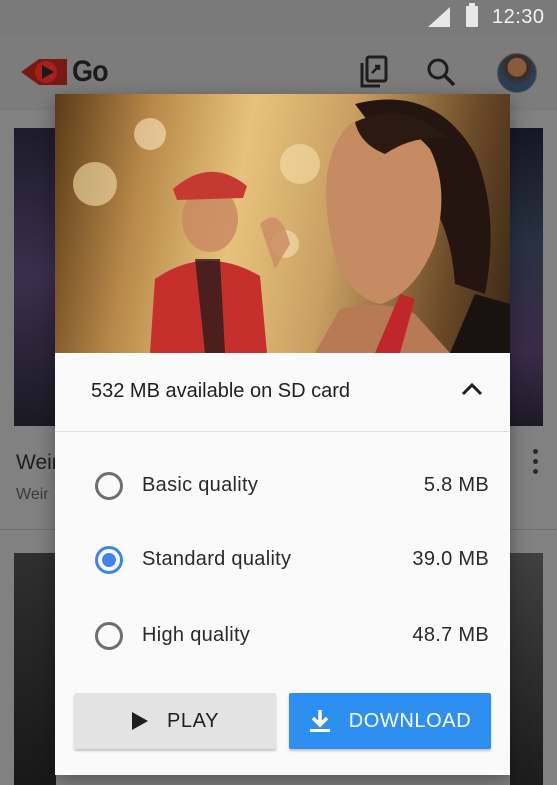  What do you see at coordinates (90, 71) in the screenshot?
I see `app-name: Go` at bounding box center [90, 71].